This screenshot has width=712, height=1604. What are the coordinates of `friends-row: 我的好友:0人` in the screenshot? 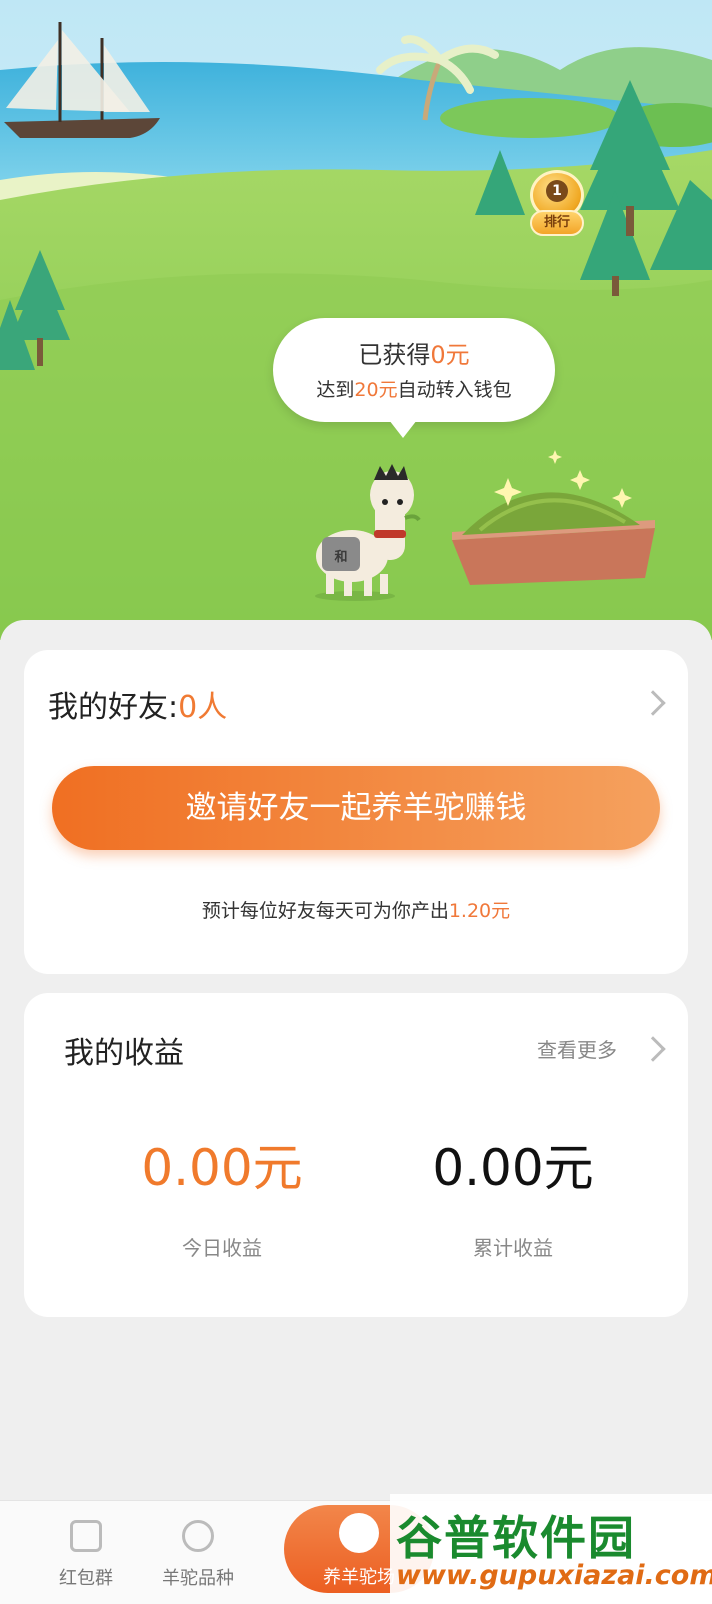 It's located at (137, 704).